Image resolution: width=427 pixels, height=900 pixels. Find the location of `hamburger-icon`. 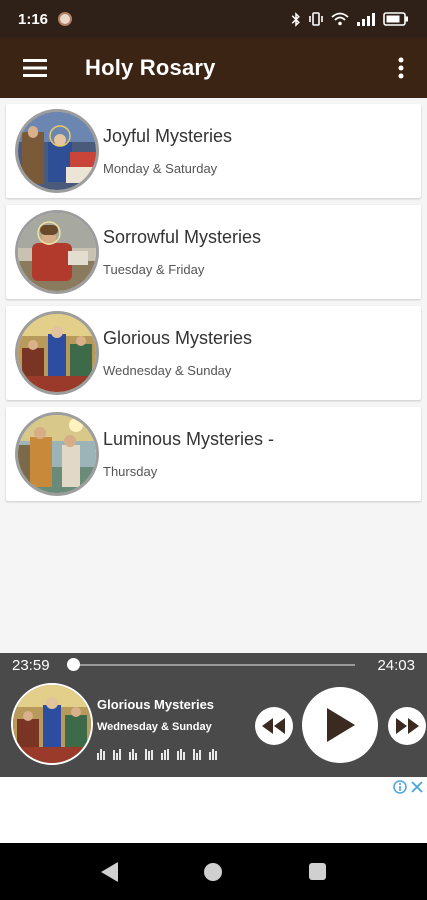

hamburger-icon is located at coordinates (35, 68).